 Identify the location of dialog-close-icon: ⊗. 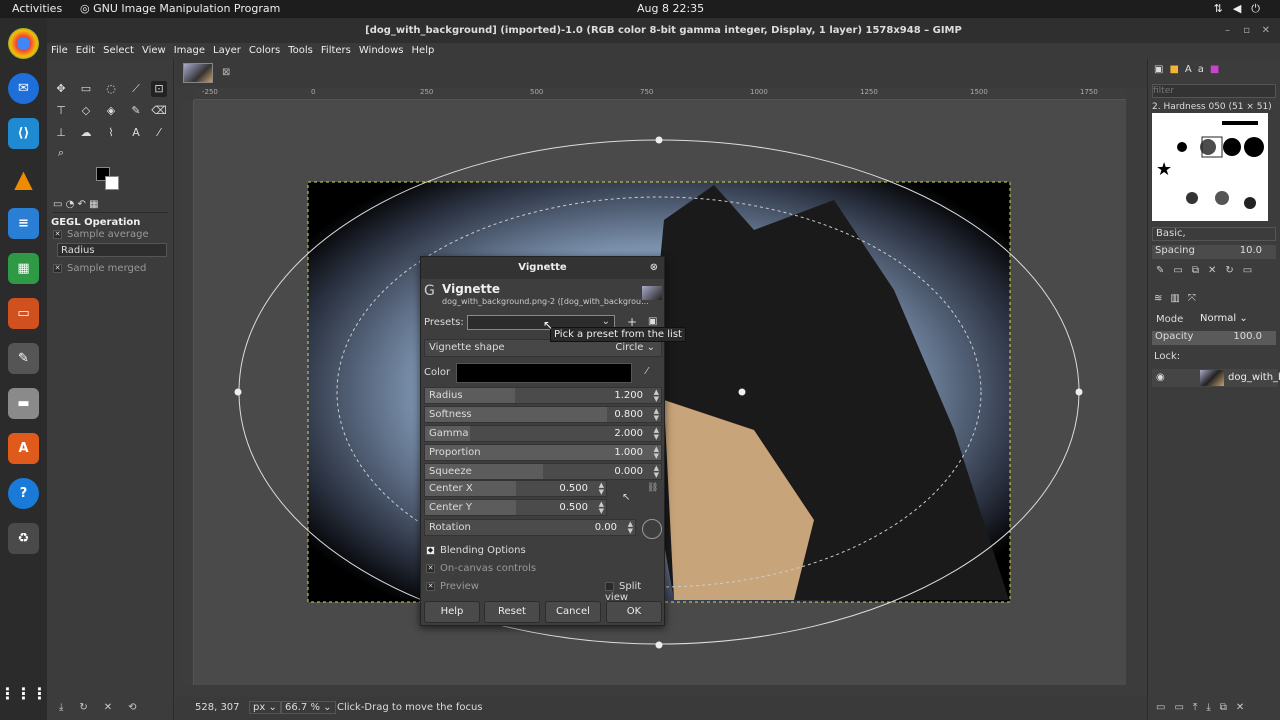
(654, 268).